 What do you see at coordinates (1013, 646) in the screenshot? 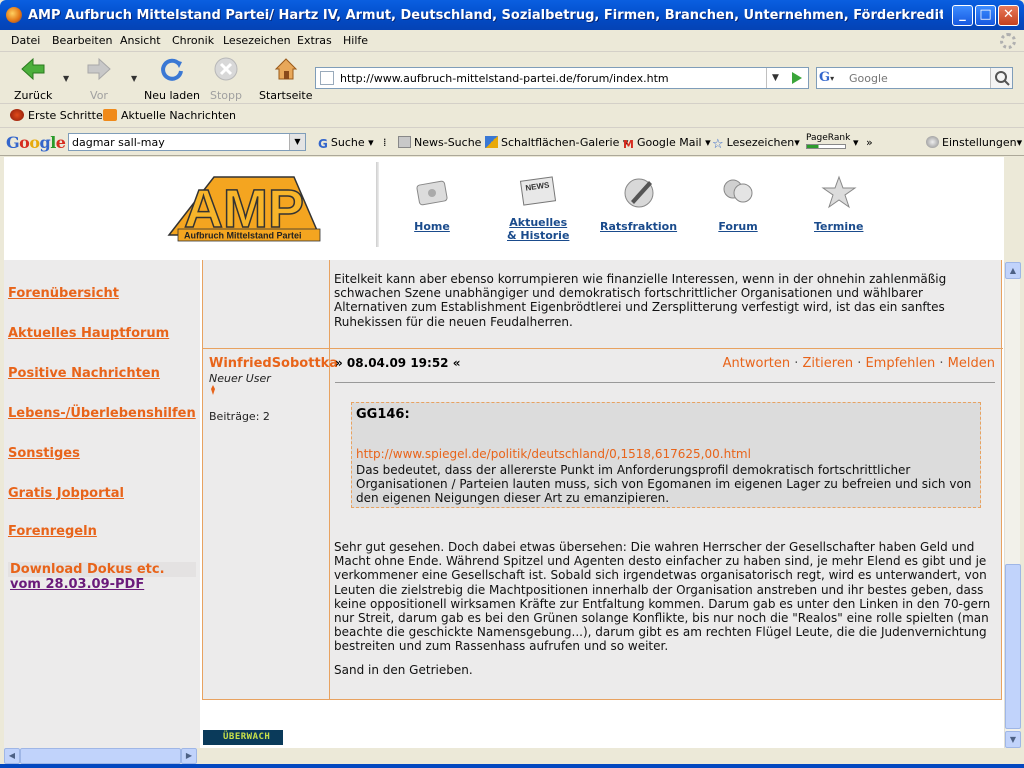
I see `scroll-thumb` at bounding box center [1013, 646].